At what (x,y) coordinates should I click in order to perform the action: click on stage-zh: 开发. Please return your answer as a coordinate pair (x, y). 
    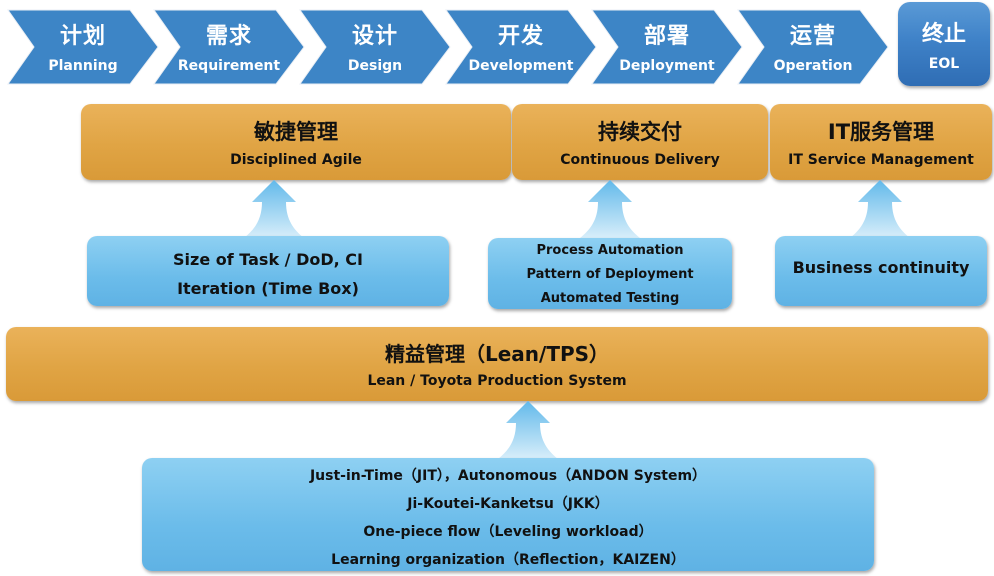
    Looking at the image, I should click on (520, 36).